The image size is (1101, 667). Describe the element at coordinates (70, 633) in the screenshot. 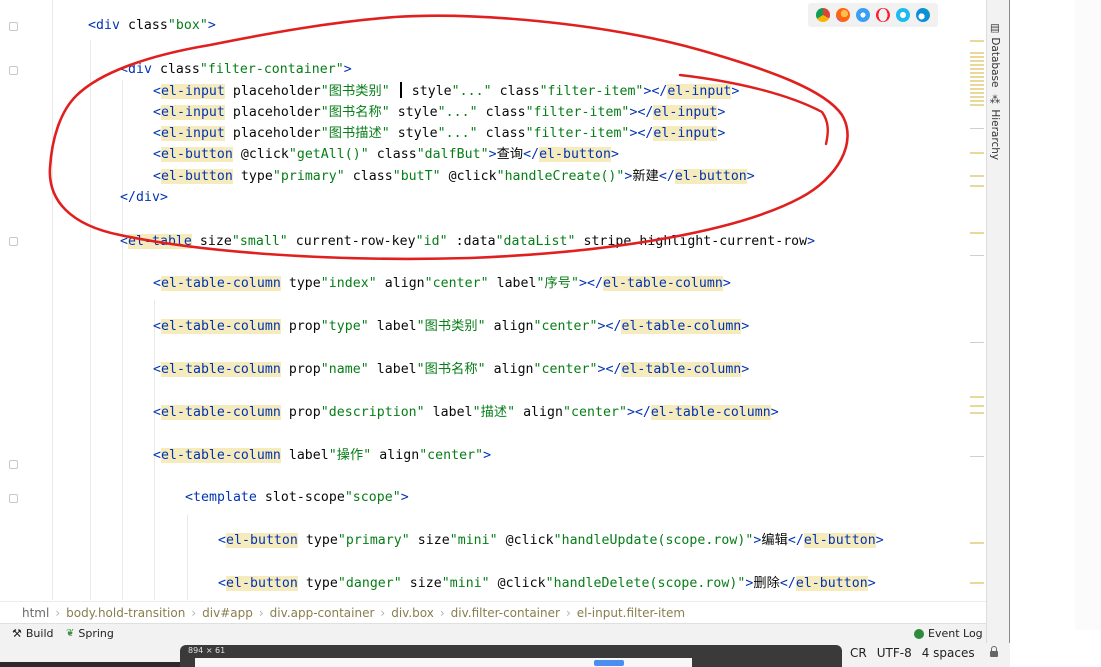

I see `leaf-icon: ❦` at that location.